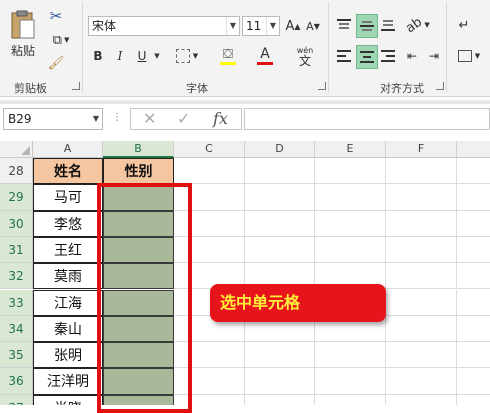 The height and width of the screenshot is (413, 490). I want to click on select-all-corner, so click(16, 149).